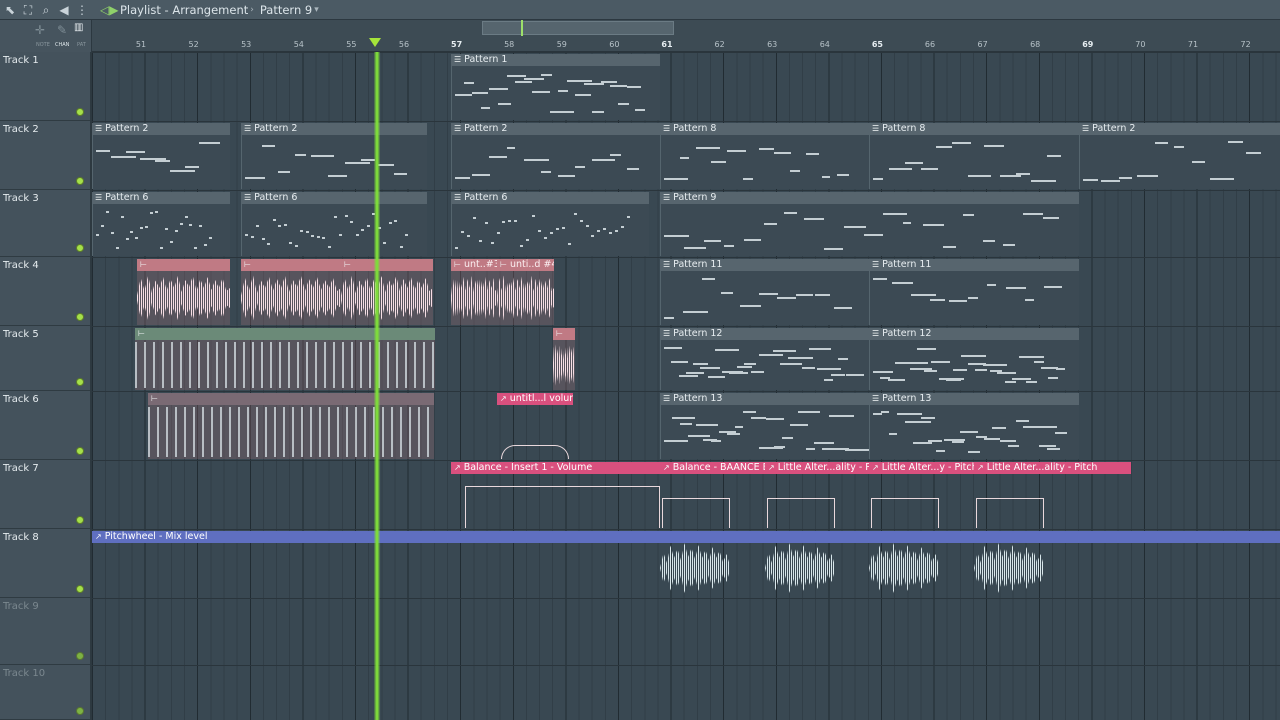 Image resolution: width=1280 pixels, height=720 pixels. I want to click on track-header: Track 9, so click(45, 631).